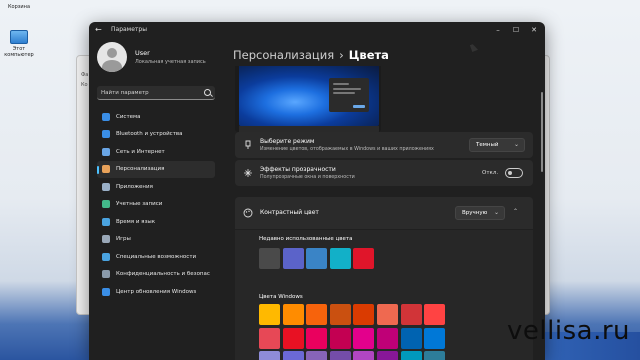  What do you see at coordinates (112, 57) in the screenshot?
I see `avatar` at bounding box center [112, 57].